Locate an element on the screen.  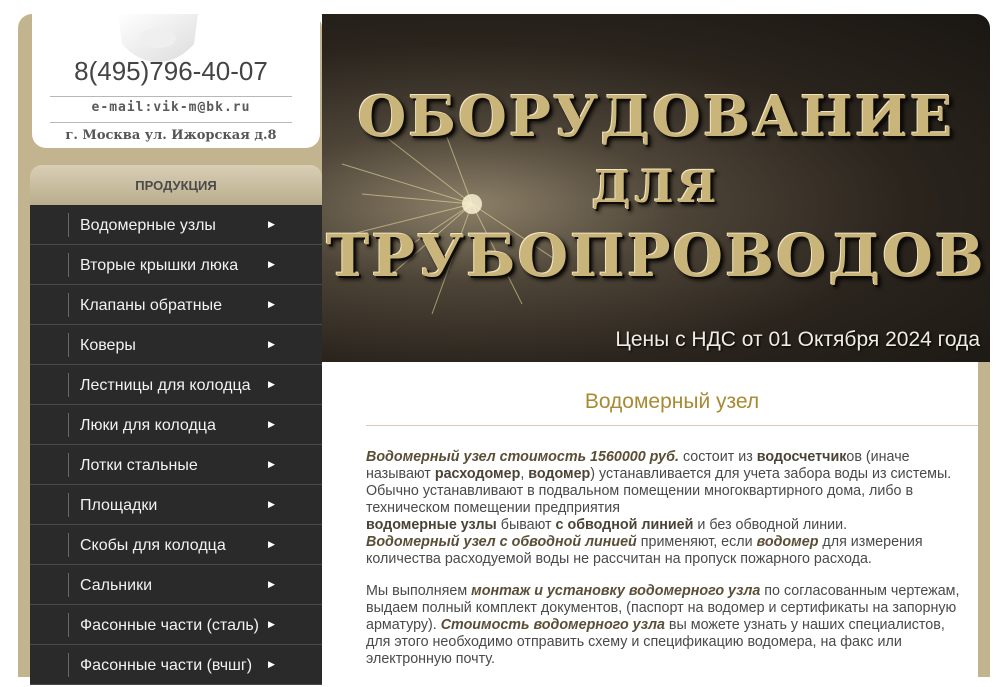
menu-item-seals: Сальники ▶ is located at coordinates (176, 585).